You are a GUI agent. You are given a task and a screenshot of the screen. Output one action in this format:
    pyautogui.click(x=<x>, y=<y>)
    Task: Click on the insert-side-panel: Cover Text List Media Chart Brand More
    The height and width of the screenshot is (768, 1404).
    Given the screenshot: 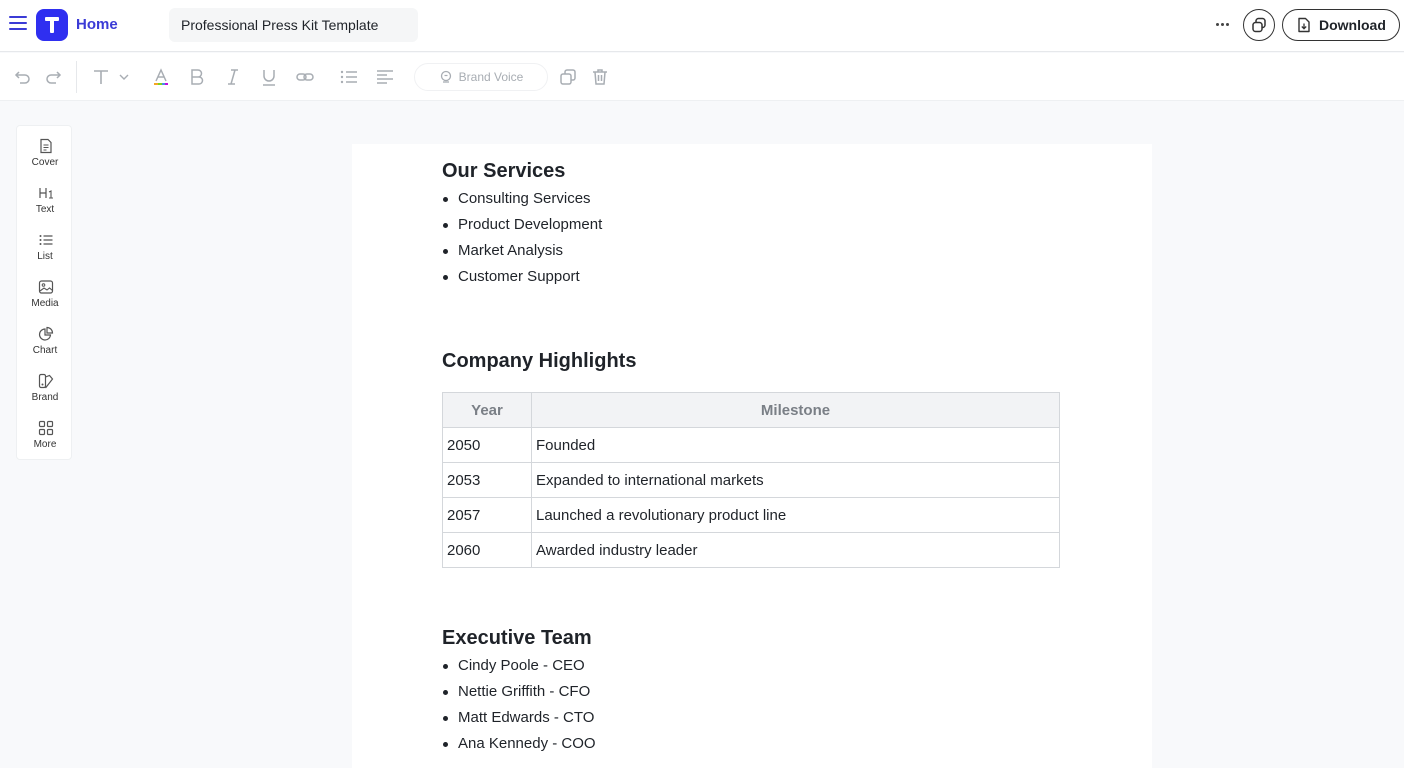 What is the action you would take?
    pyautogui.click(x=44, y=292)
    